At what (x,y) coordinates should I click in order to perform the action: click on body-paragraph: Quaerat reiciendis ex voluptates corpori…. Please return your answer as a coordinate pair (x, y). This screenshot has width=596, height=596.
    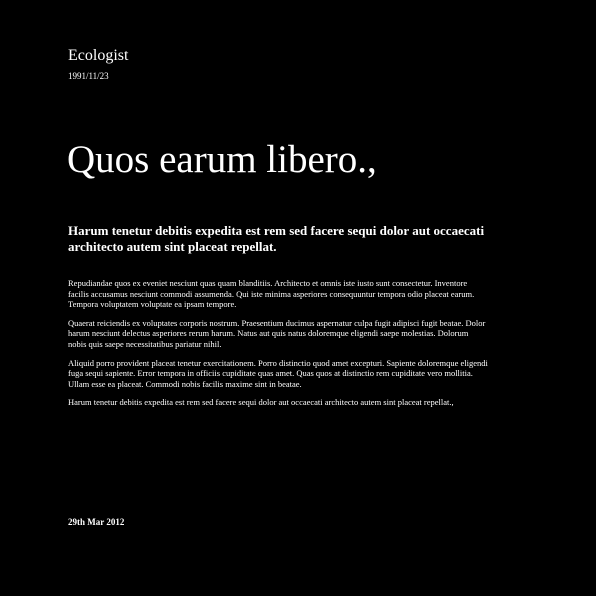
    Looking at the image, I should click on (277, 333).